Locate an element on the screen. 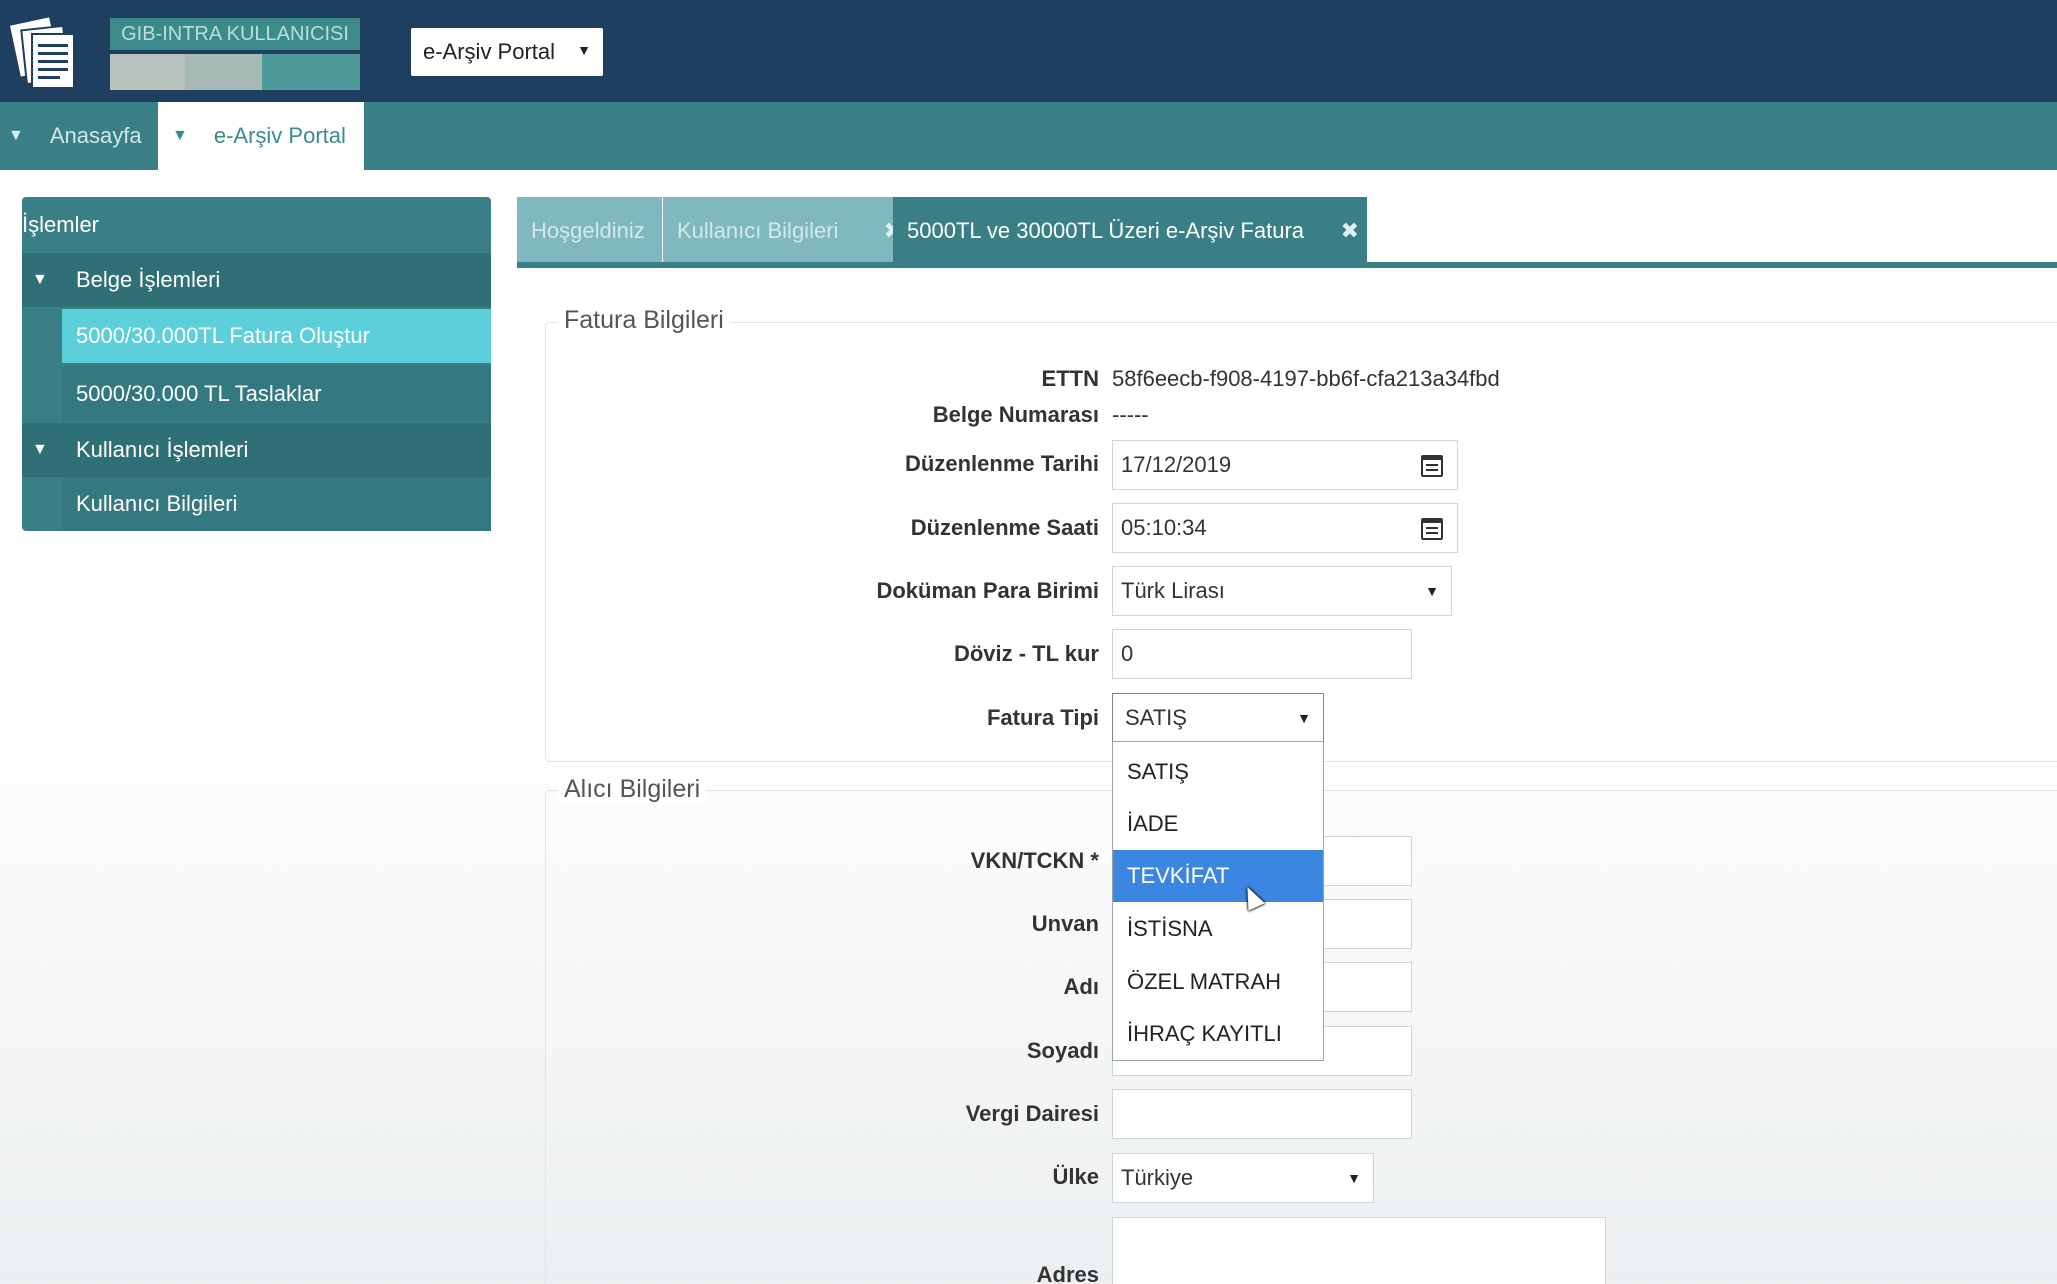 This screenshot has height=1284, width=2057. nav-portal: ▼ e-Arşiv Portal is located at coordinates (261, 136).